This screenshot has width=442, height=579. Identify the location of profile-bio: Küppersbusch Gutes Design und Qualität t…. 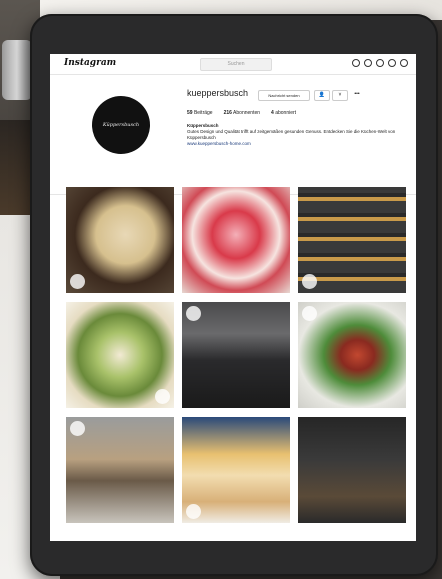
(297, 135).